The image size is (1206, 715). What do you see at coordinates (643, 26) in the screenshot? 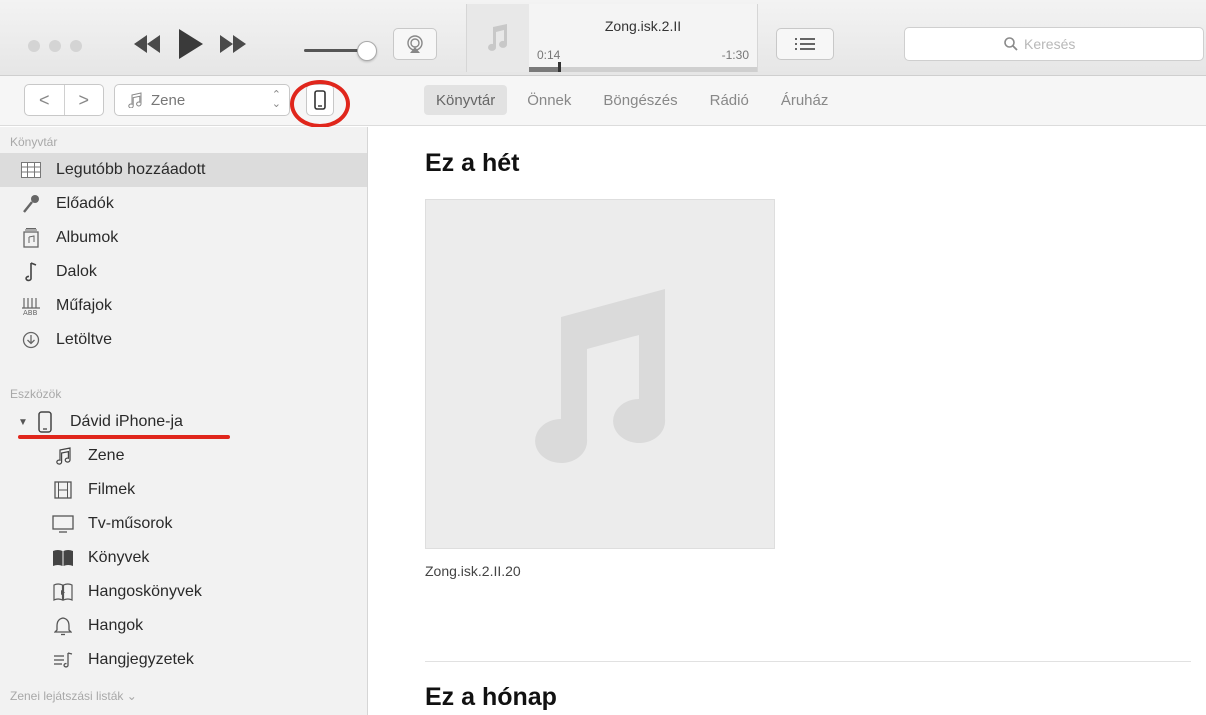
I see `song-title: Zong.isk.2.II` at bounding box center [643, 26].